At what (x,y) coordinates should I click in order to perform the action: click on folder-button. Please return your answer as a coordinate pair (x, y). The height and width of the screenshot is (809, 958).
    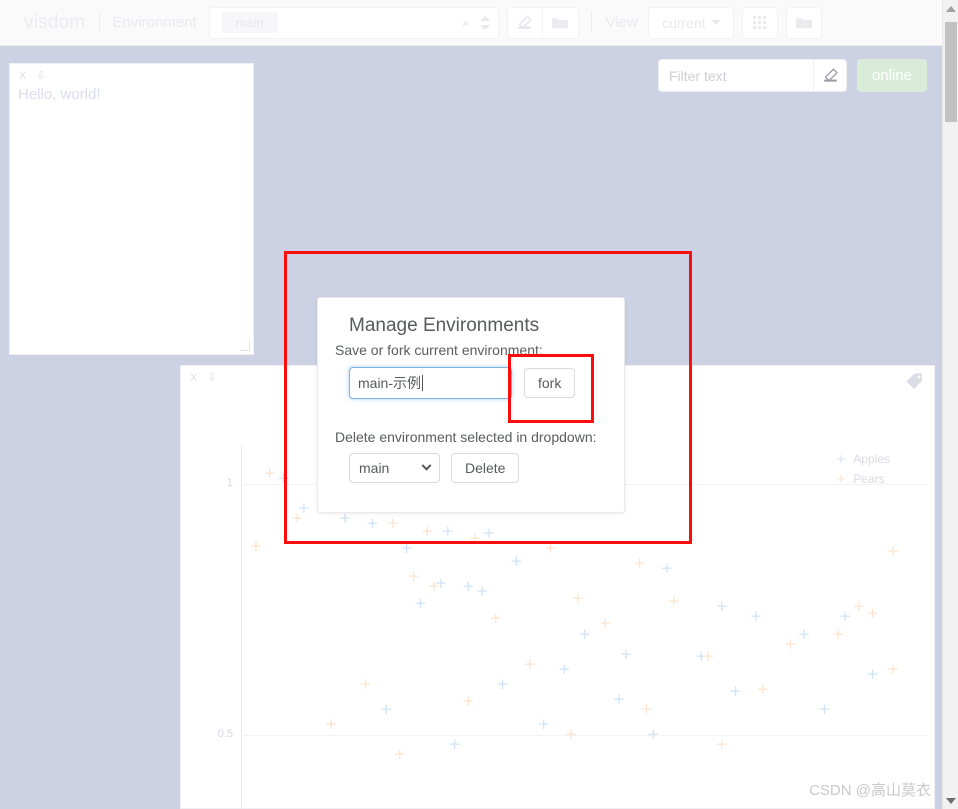
    Looking at the image, I should click on (560, 22).